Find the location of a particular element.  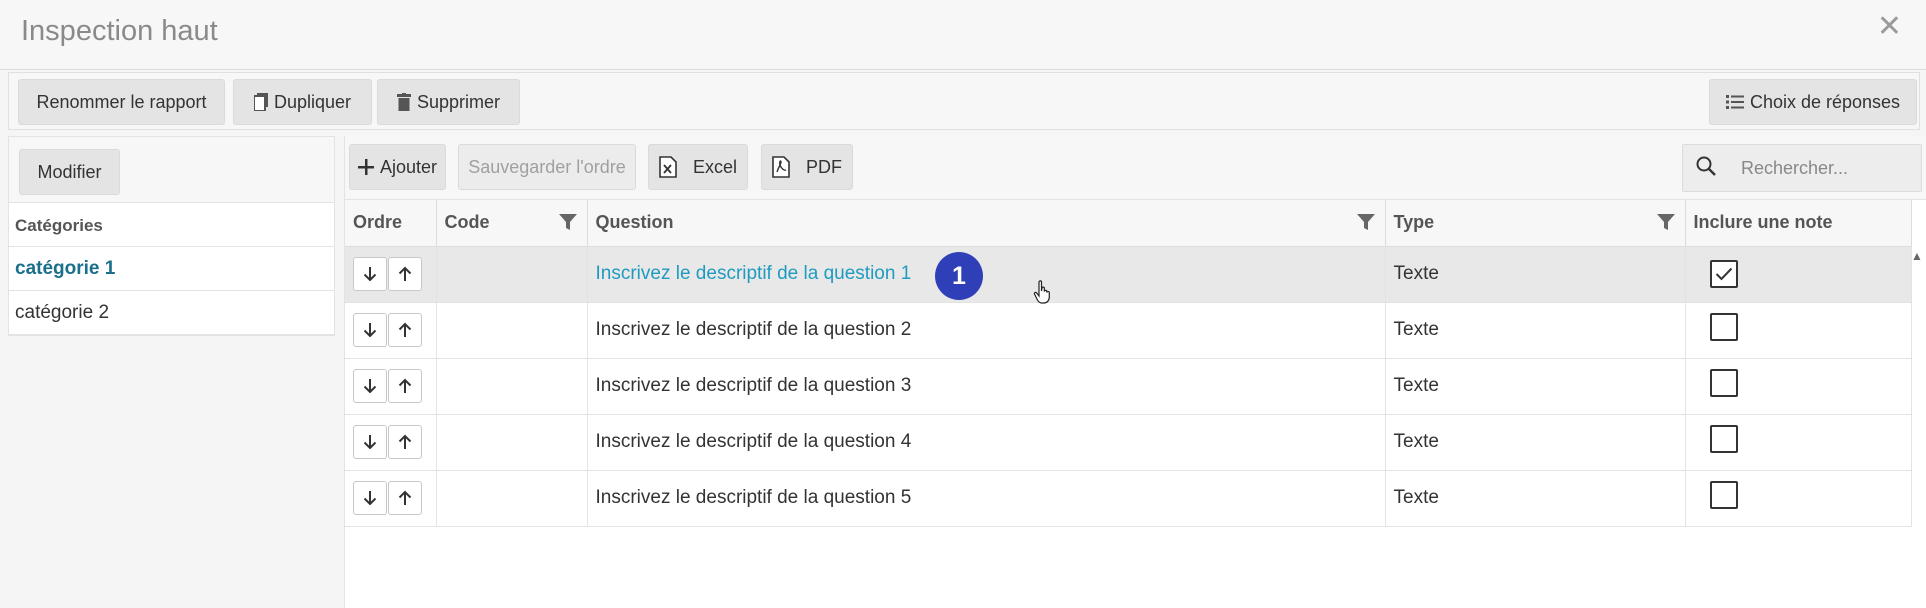

rename-report-button: Renommer le rapport is located at coordinates (121, 102).